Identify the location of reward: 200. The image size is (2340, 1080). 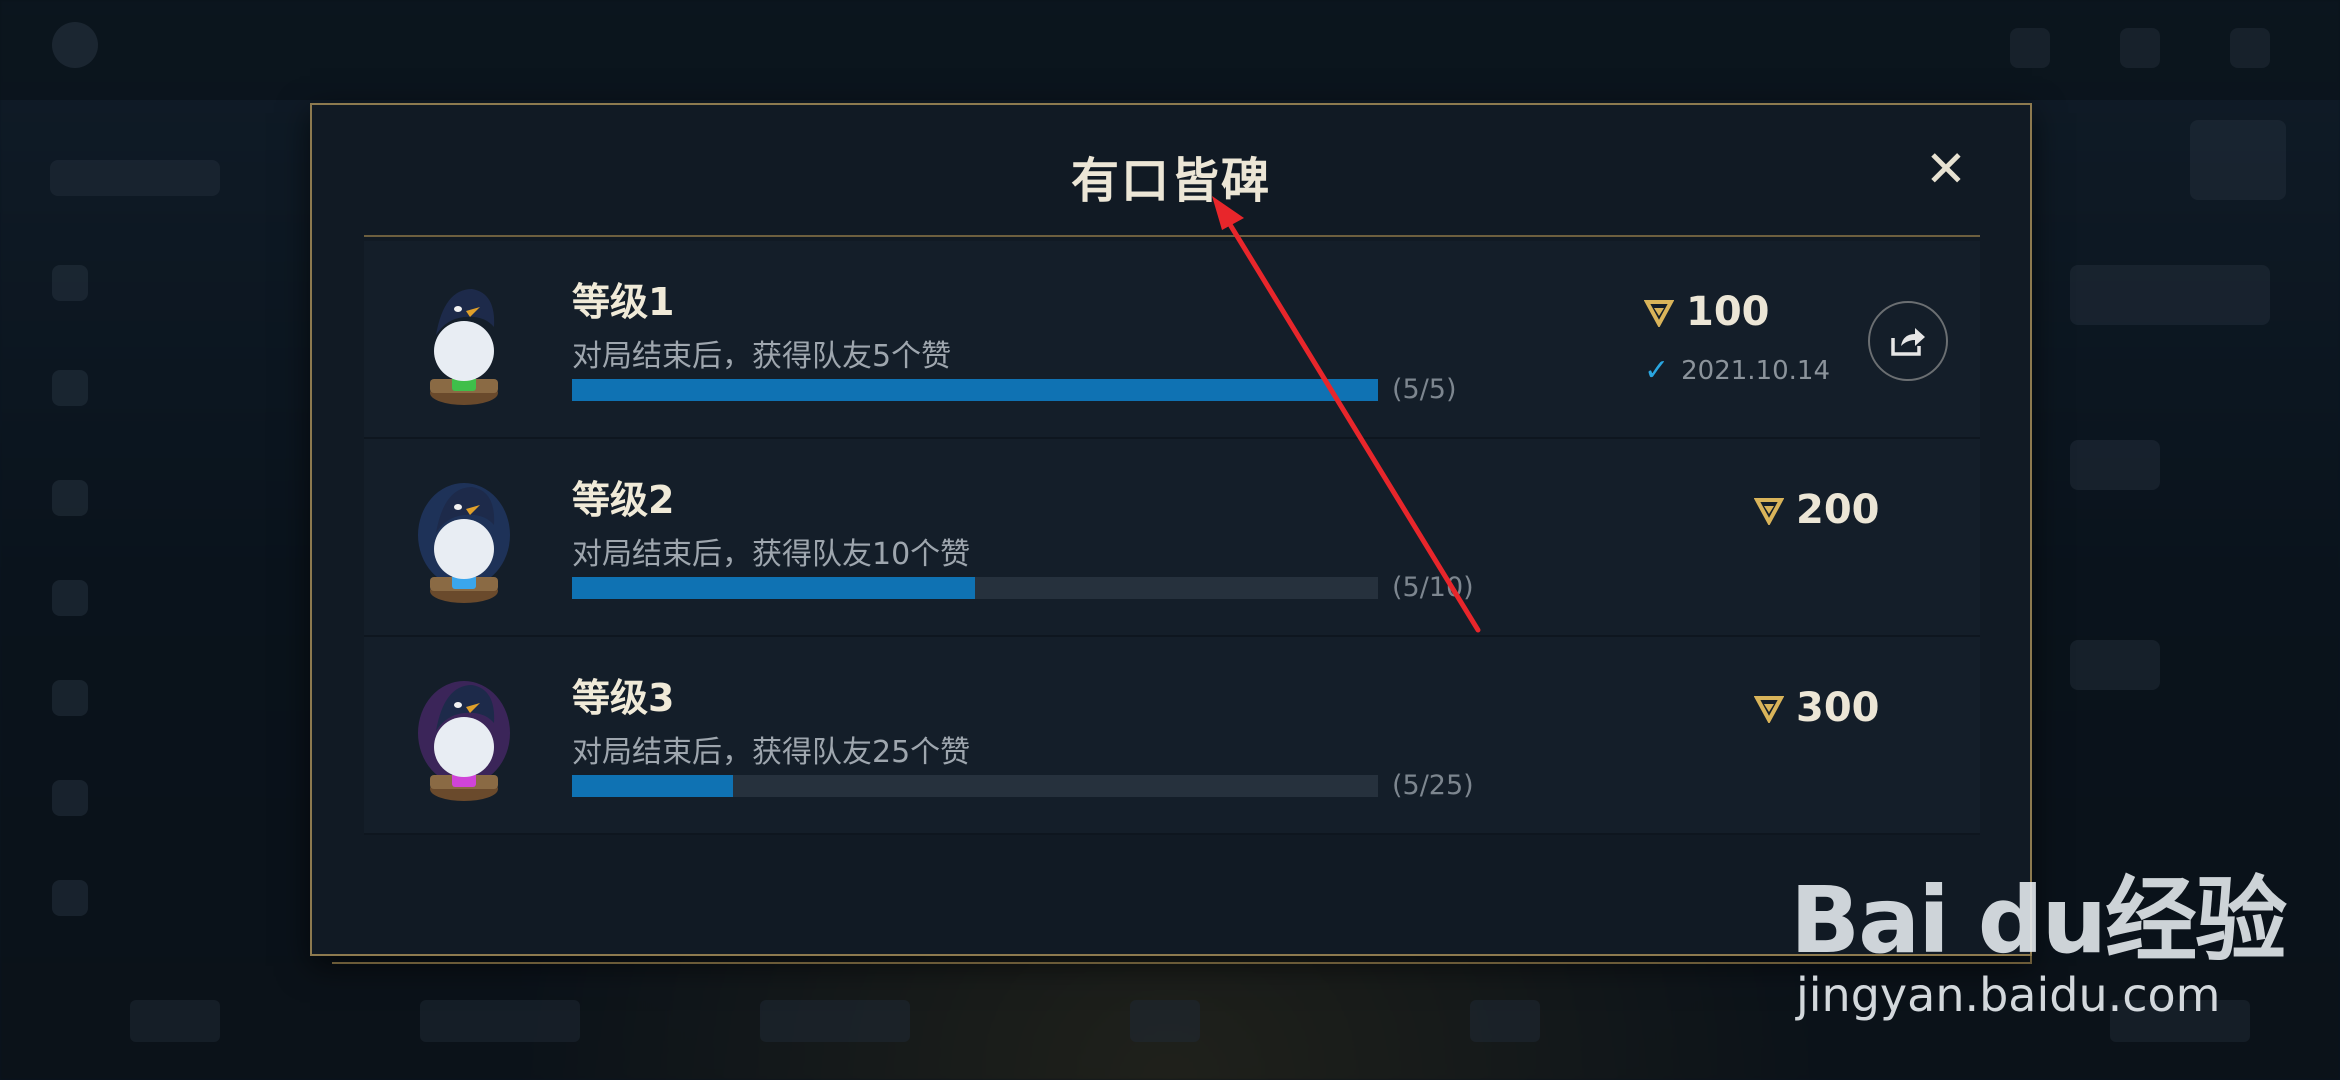
(1817, 510).